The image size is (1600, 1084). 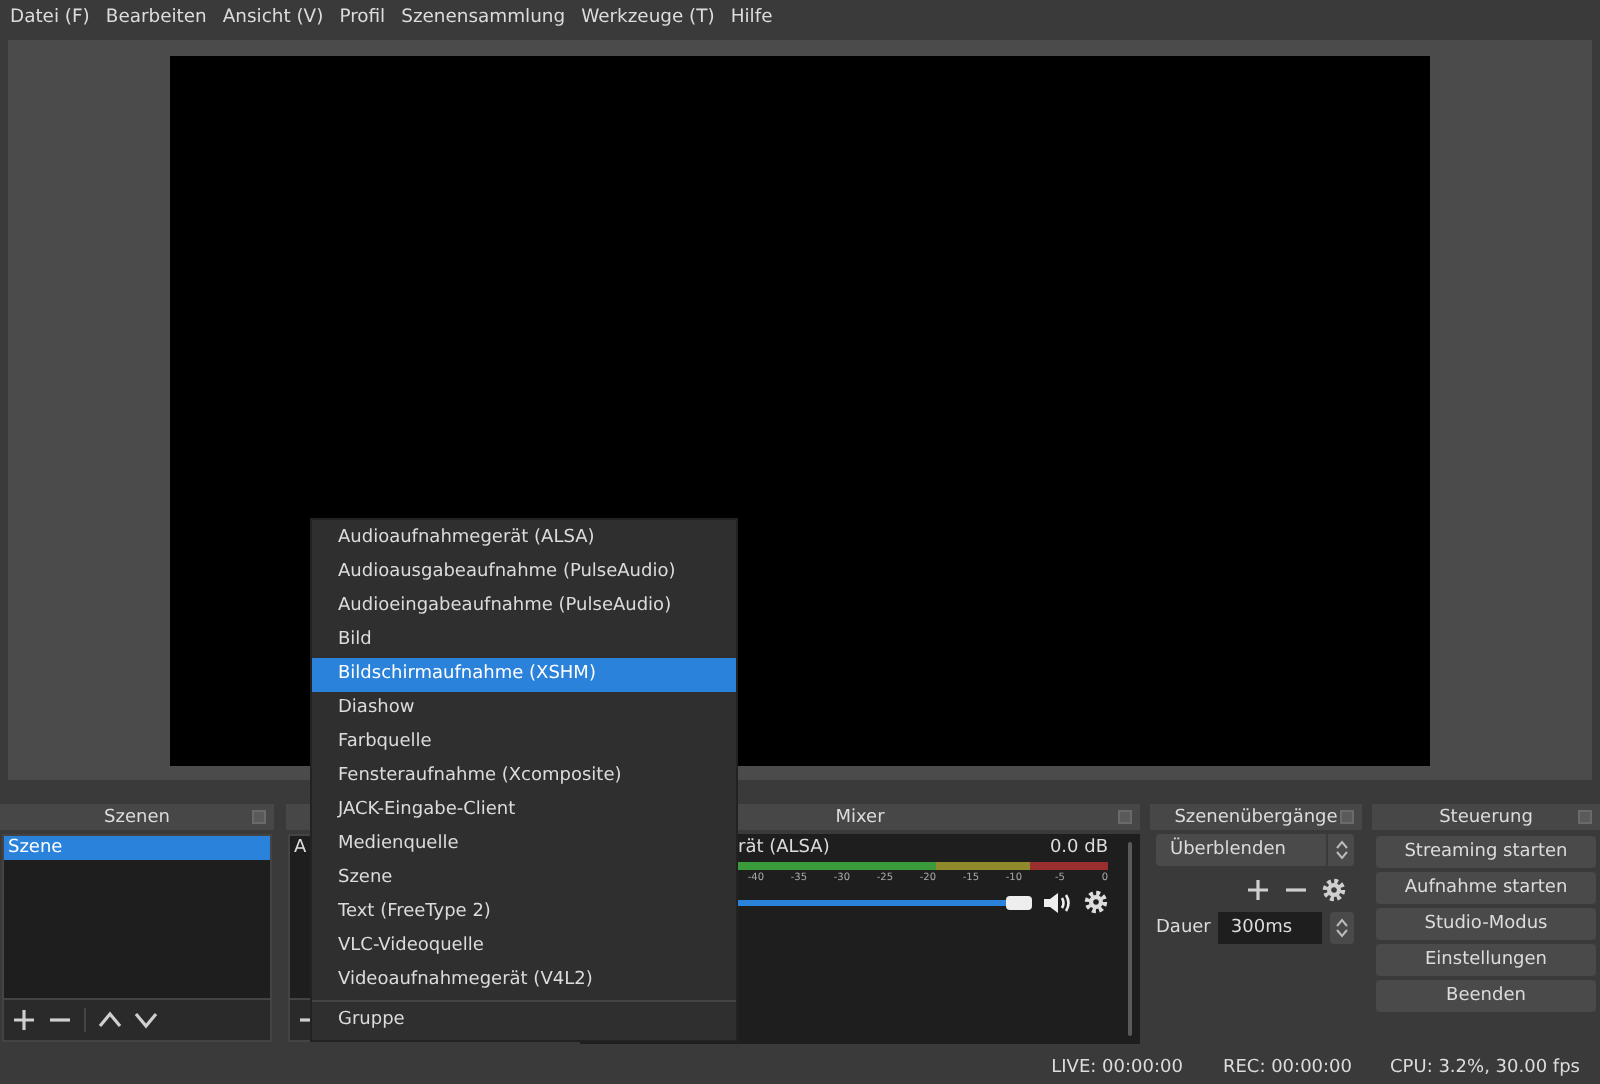 I want to click on menu-option: Audioeingabeaufnahme (PulseAudio), so click(x=524, y=607).